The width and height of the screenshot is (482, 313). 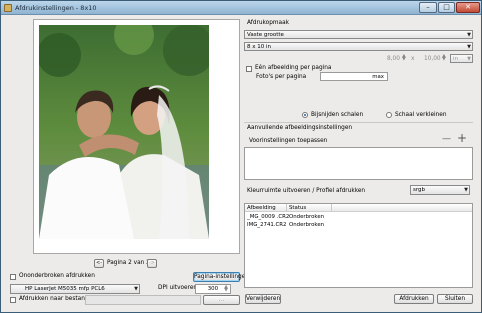 What do you see at coordinates (358, 34) in the screenshot?
I see `layout-mode-select: Vaste grootte ▼` at bounding box center [358, 34].